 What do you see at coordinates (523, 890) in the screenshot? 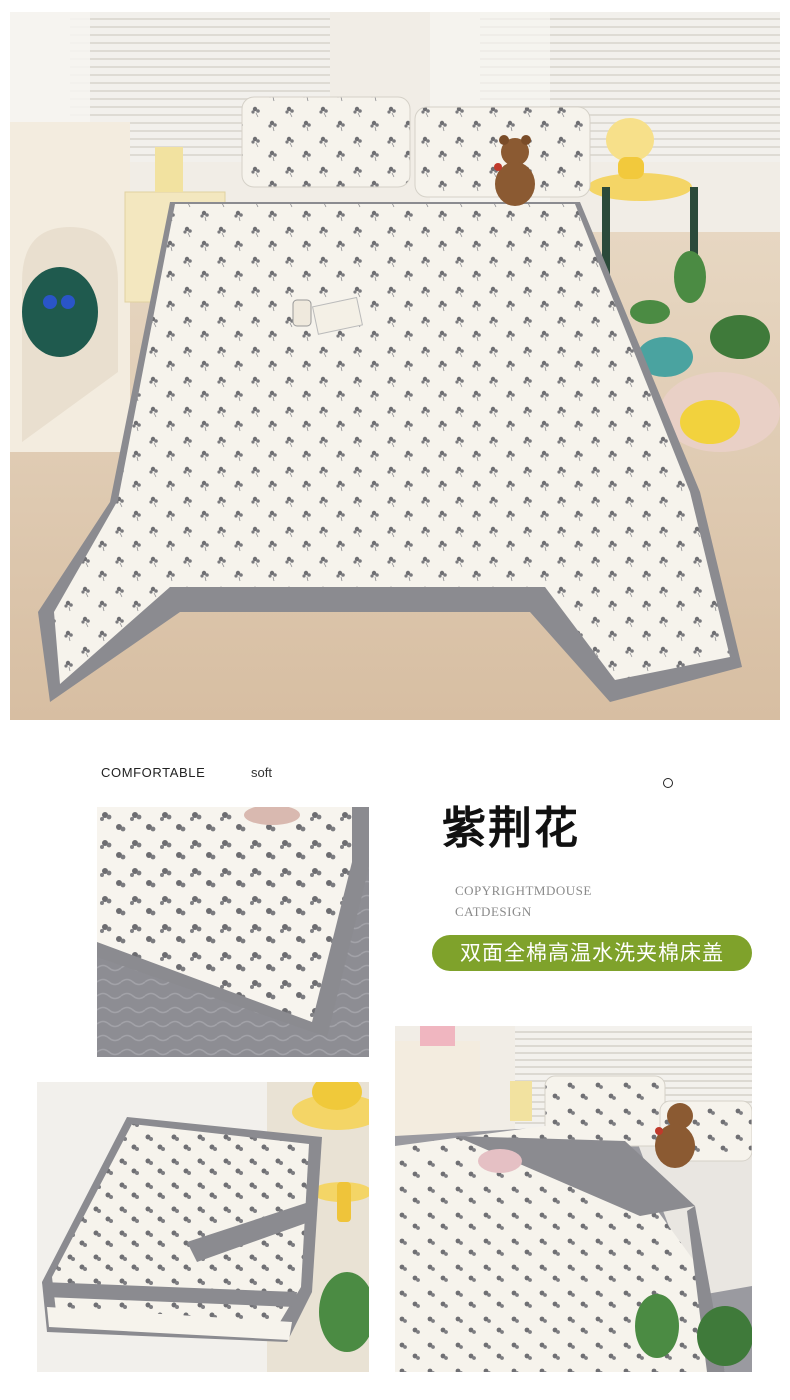
I see `copyright-line-1: COPYRIGHTMDOUSE` at bounding box center [523, 890].